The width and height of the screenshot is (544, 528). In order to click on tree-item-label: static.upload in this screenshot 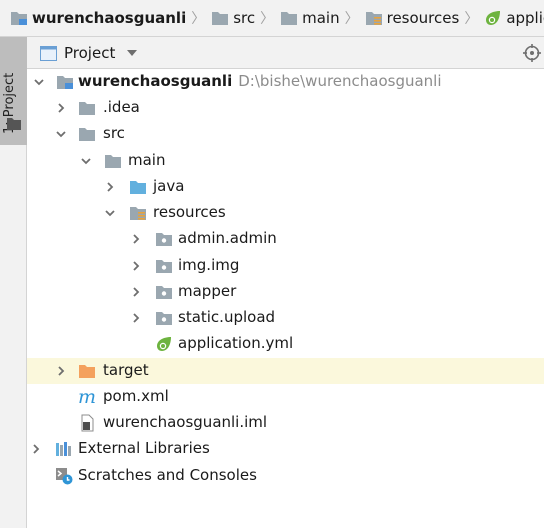, I will do `click(227, 317)`.